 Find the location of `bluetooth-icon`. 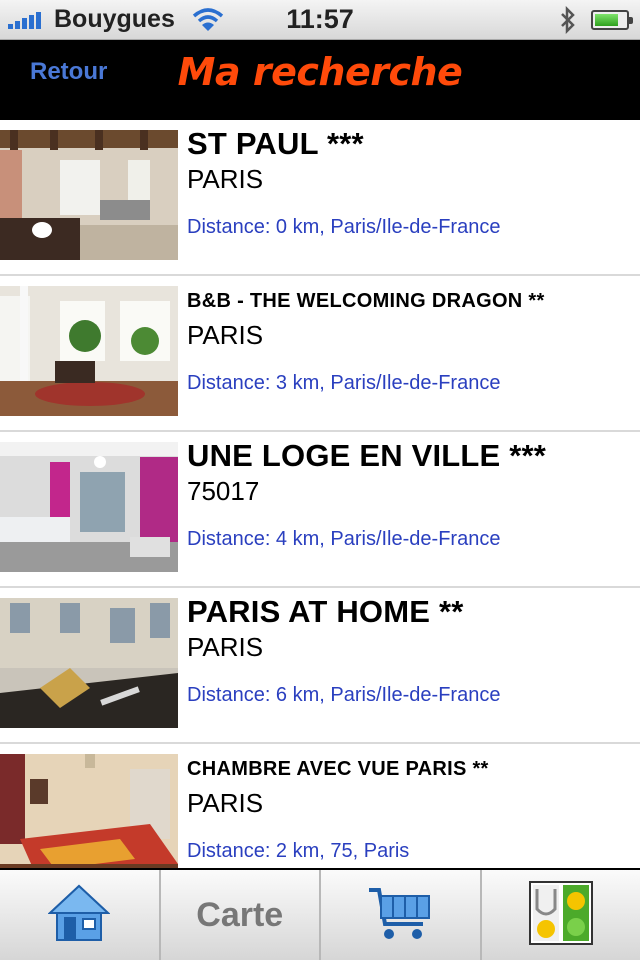

bluetooth-icon is located at coordinates (568, 22).